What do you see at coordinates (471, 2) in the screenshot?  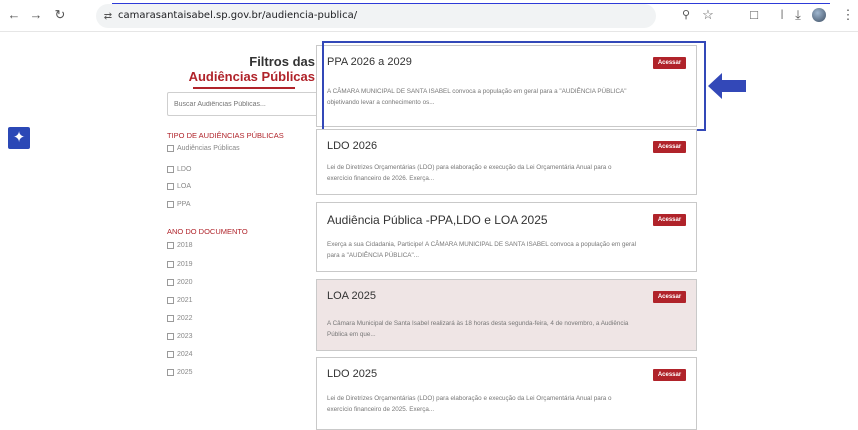 I see `hyperlink-underline` at bounding box center [471, 2].